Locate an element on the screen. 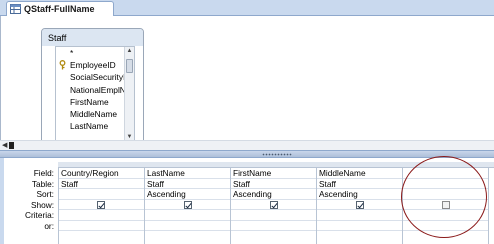 This screenshot has width=494, height=244. field-list-item: MiddleName is located at coordinates (95, 114).